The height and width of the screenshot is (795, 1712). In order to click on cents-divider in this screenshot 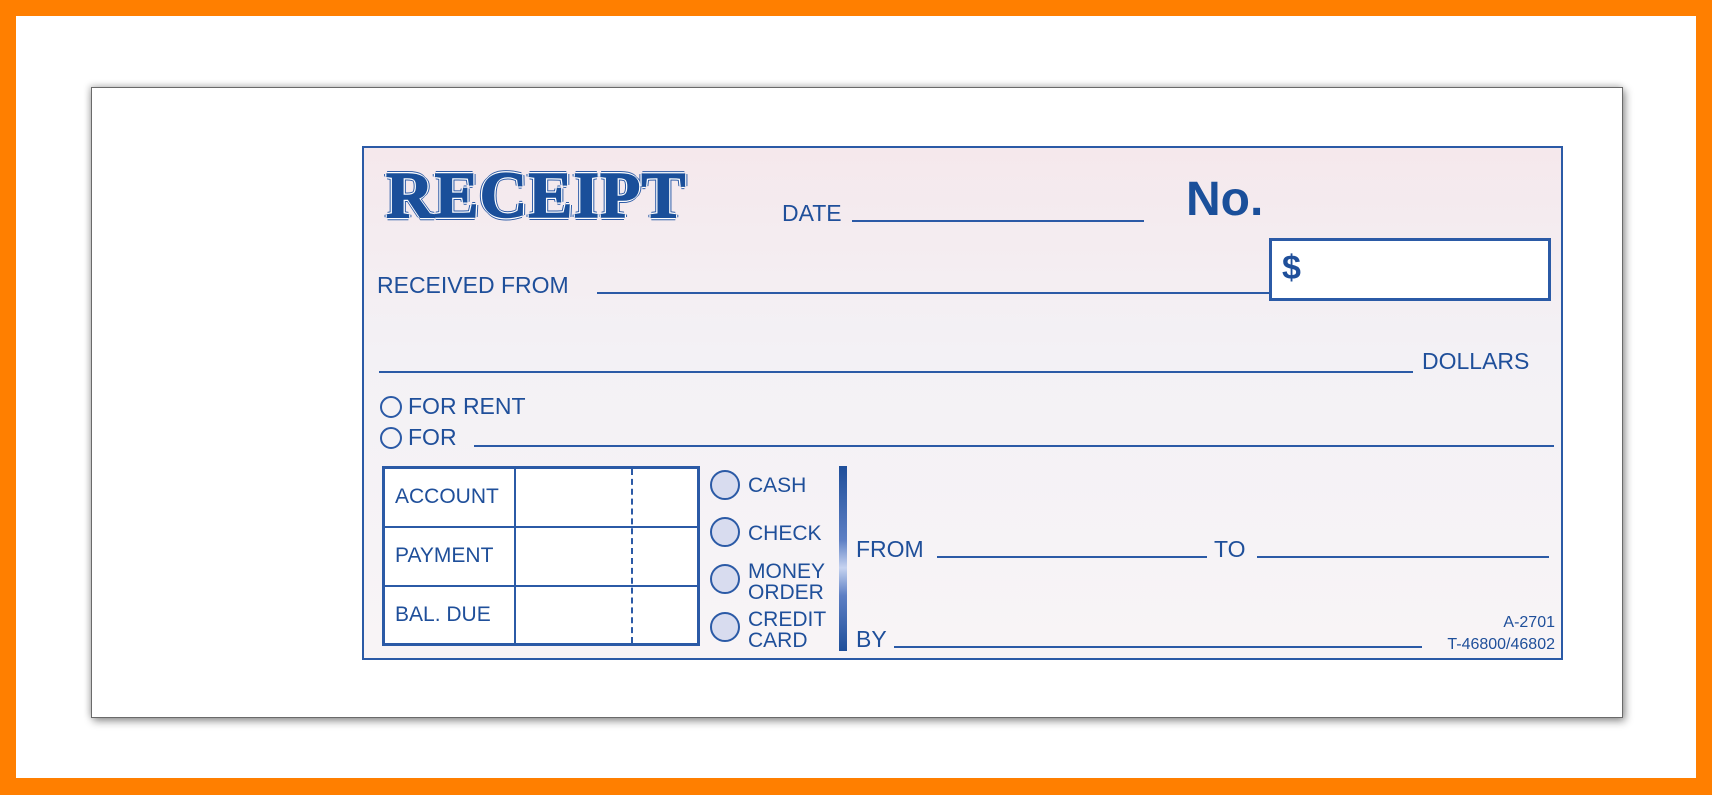, I will do `click(632, 556)`.